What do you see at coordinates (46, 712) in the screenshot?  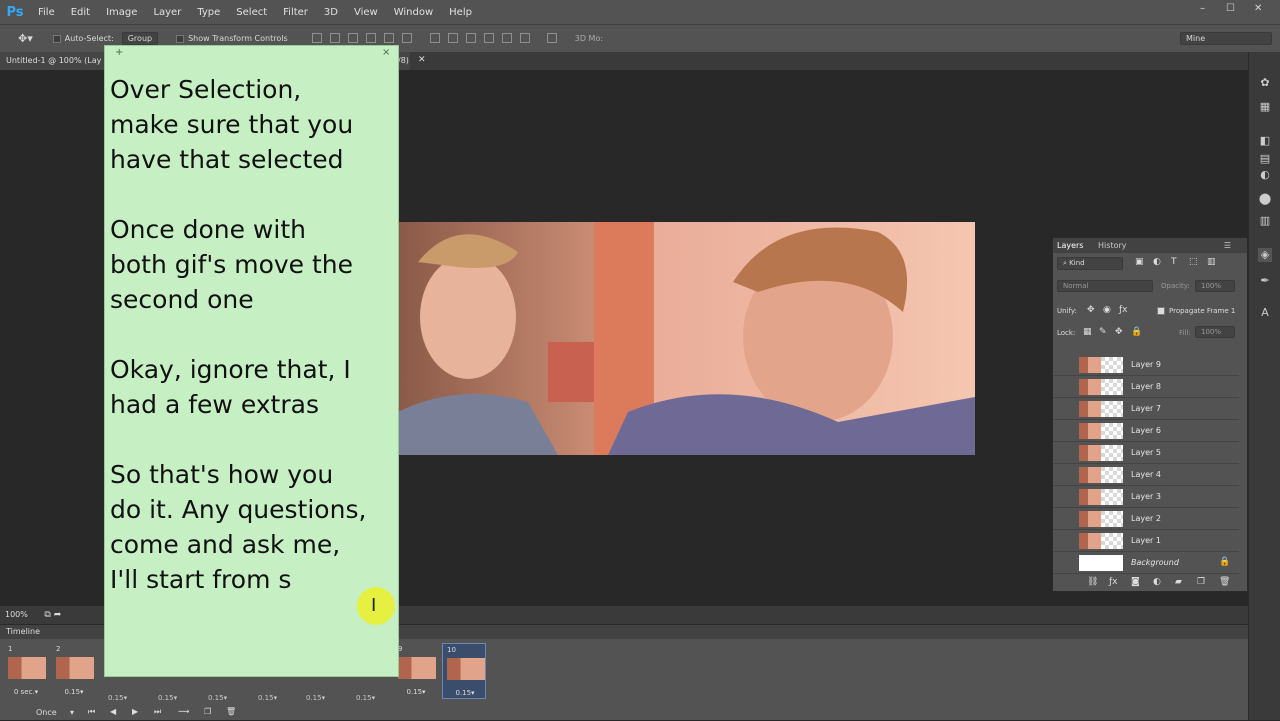 I see `loop-dropdown: Once` at bounding box center [46, 712].